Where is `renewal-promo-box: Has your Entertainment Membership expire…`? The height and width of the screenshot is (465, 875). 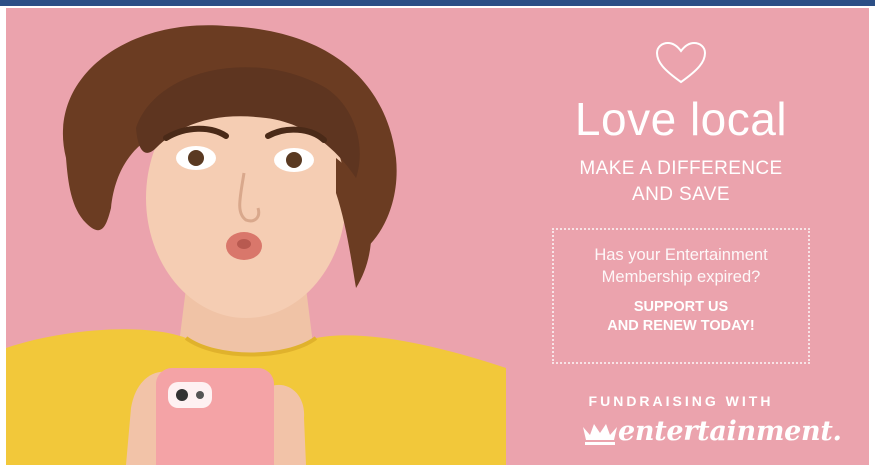
renewal-promo-box: Has your Entertainment Membership expire… is located at coordinates (681, 296).